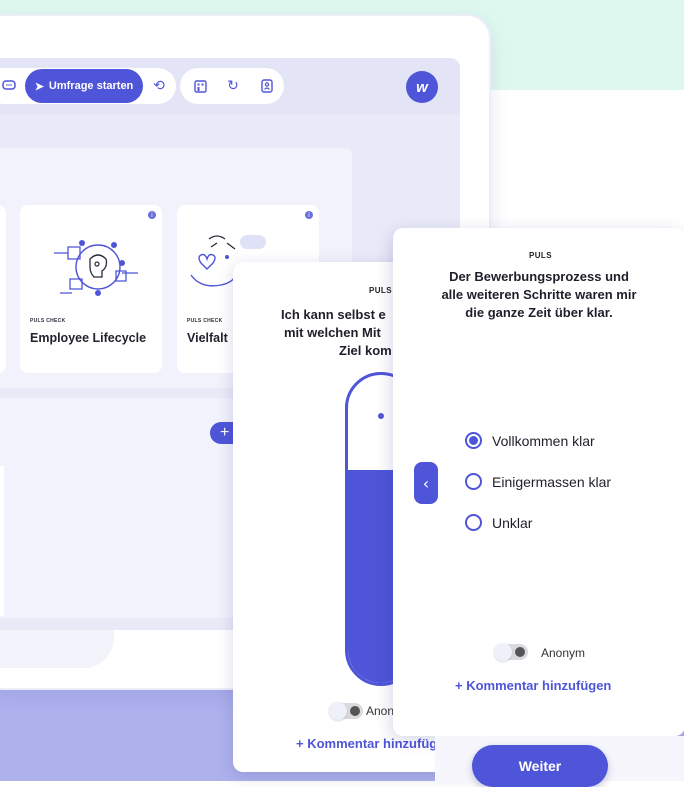  I want to click on radio-selected, so click(473, 440).